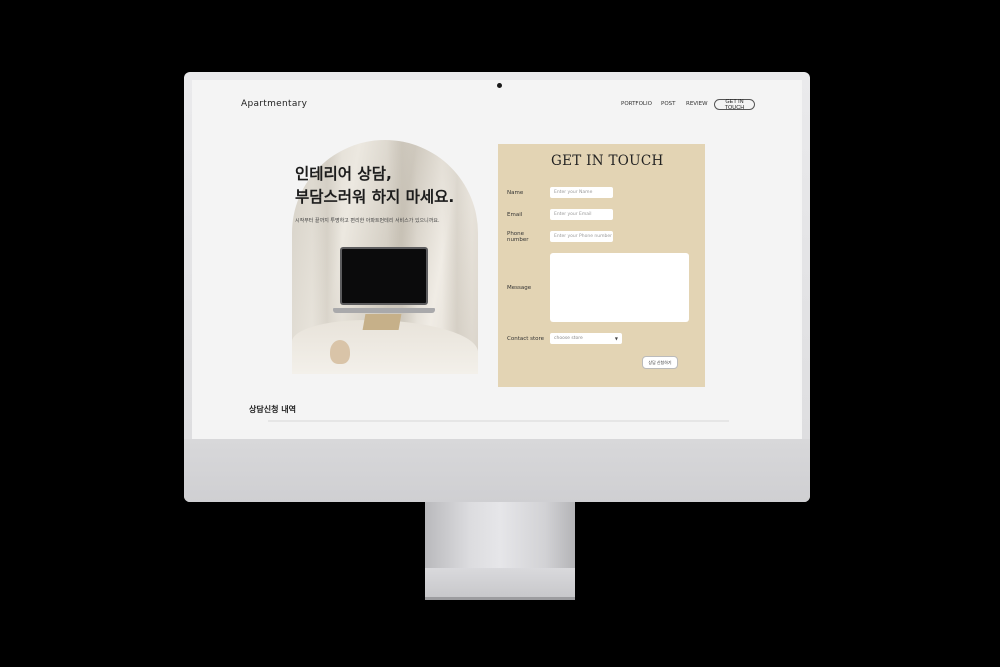  What do you see at coordinates (384, 310) in the screenshot?
I see `laptop-base` at bounding box center [384, 310].